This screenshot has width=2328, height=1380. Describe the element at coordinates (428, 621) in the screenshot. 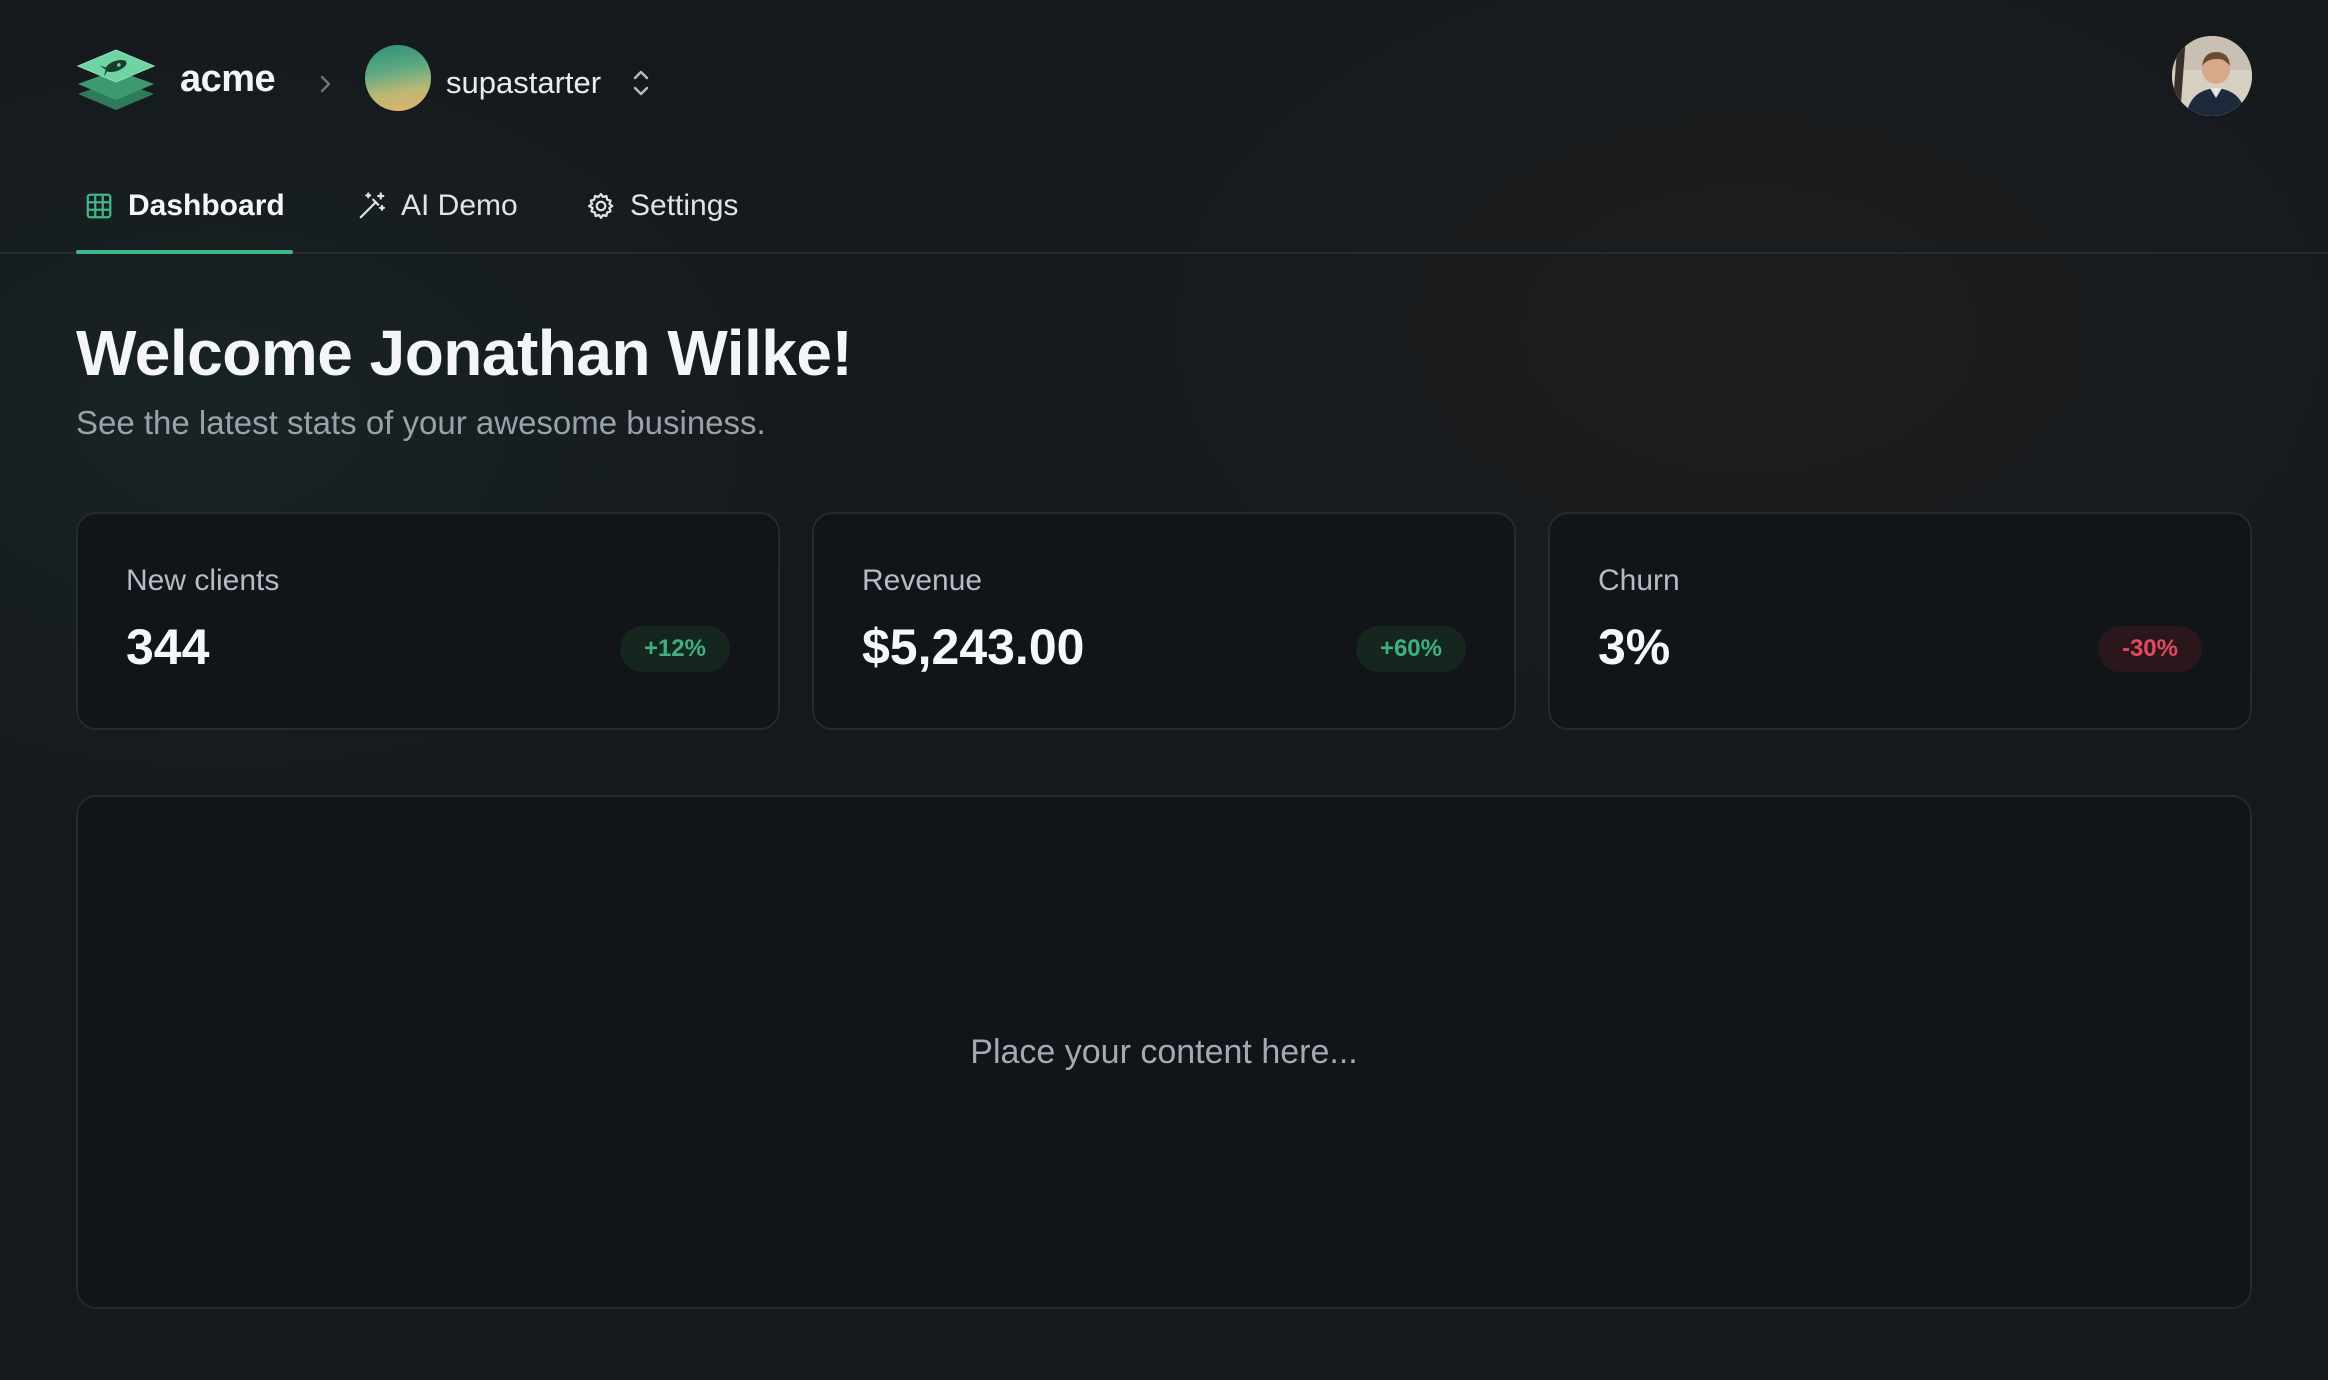

I see `stat-card-new-clients: New clients 344 +12%` at that location.